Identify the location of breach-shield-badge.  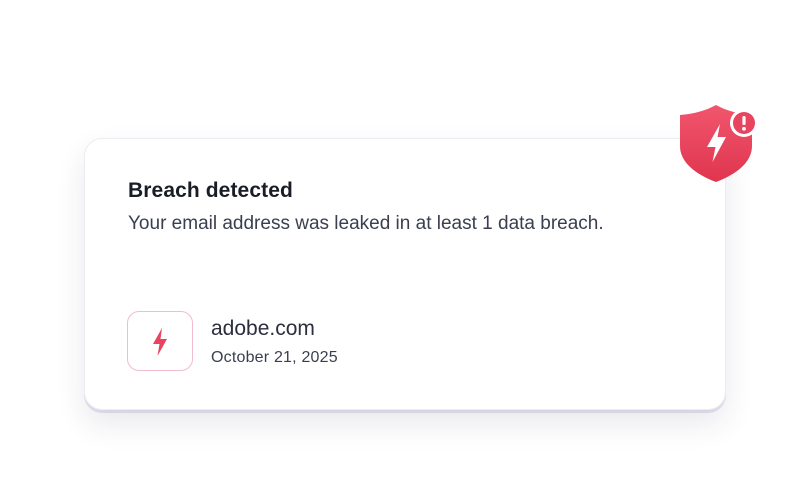
(720, 144).